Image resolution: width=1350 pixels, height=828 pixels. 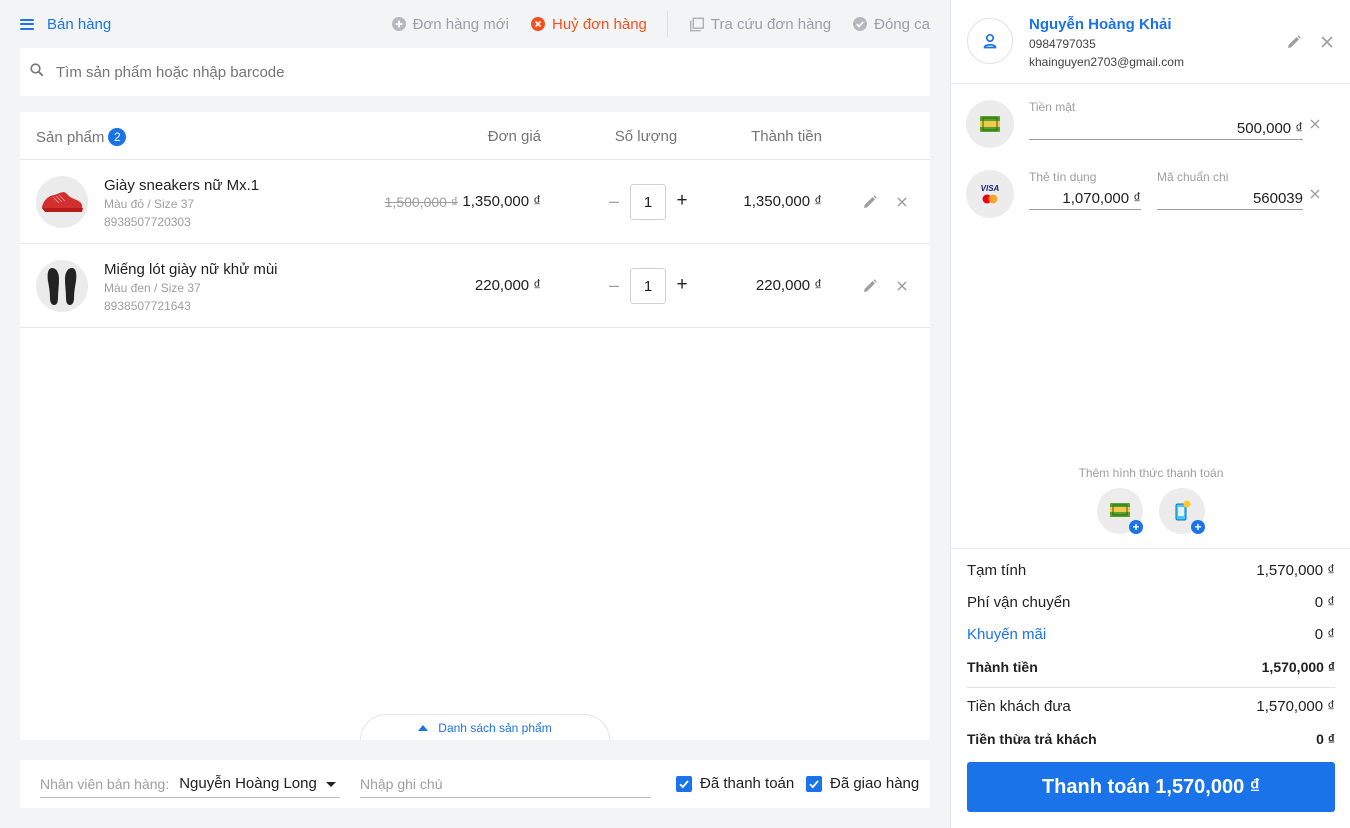 I want to click on customer-paid-value: 1,570,000 ₫, so click(x=1295, y=706).